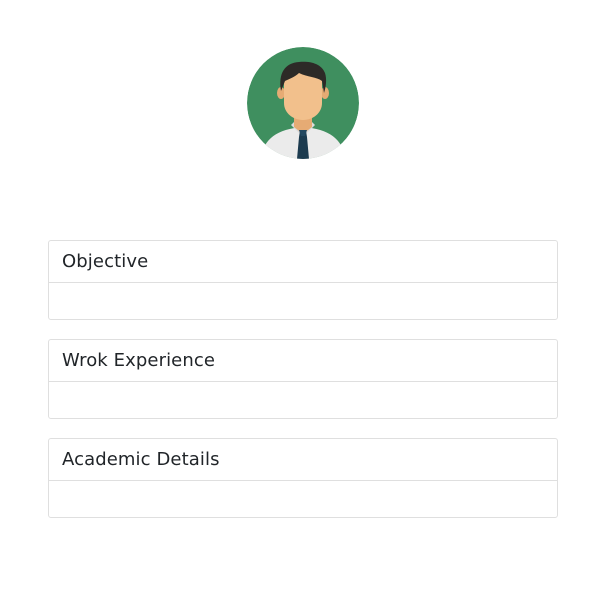  I want to click on profile-avatar, so click(303, 103).